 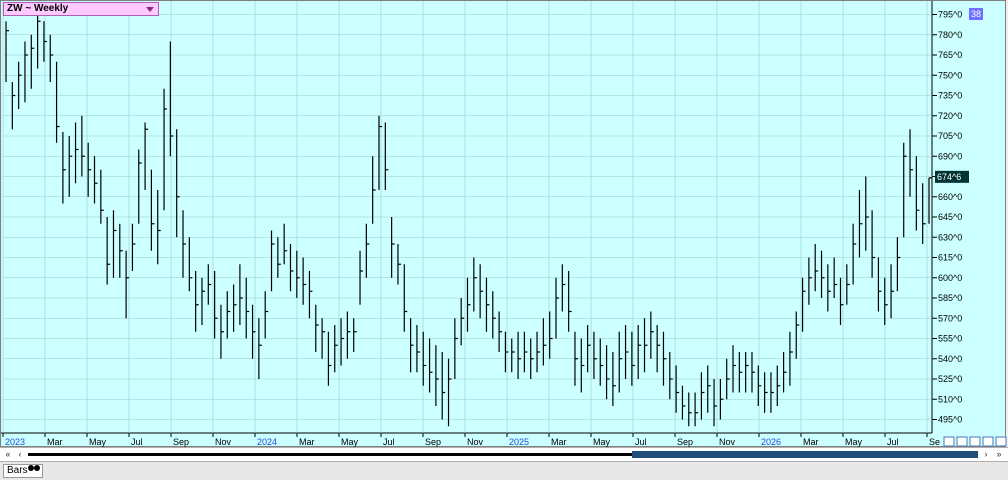 I want to click on scroll-far-left-icon: «, so click(x=8, y=454).